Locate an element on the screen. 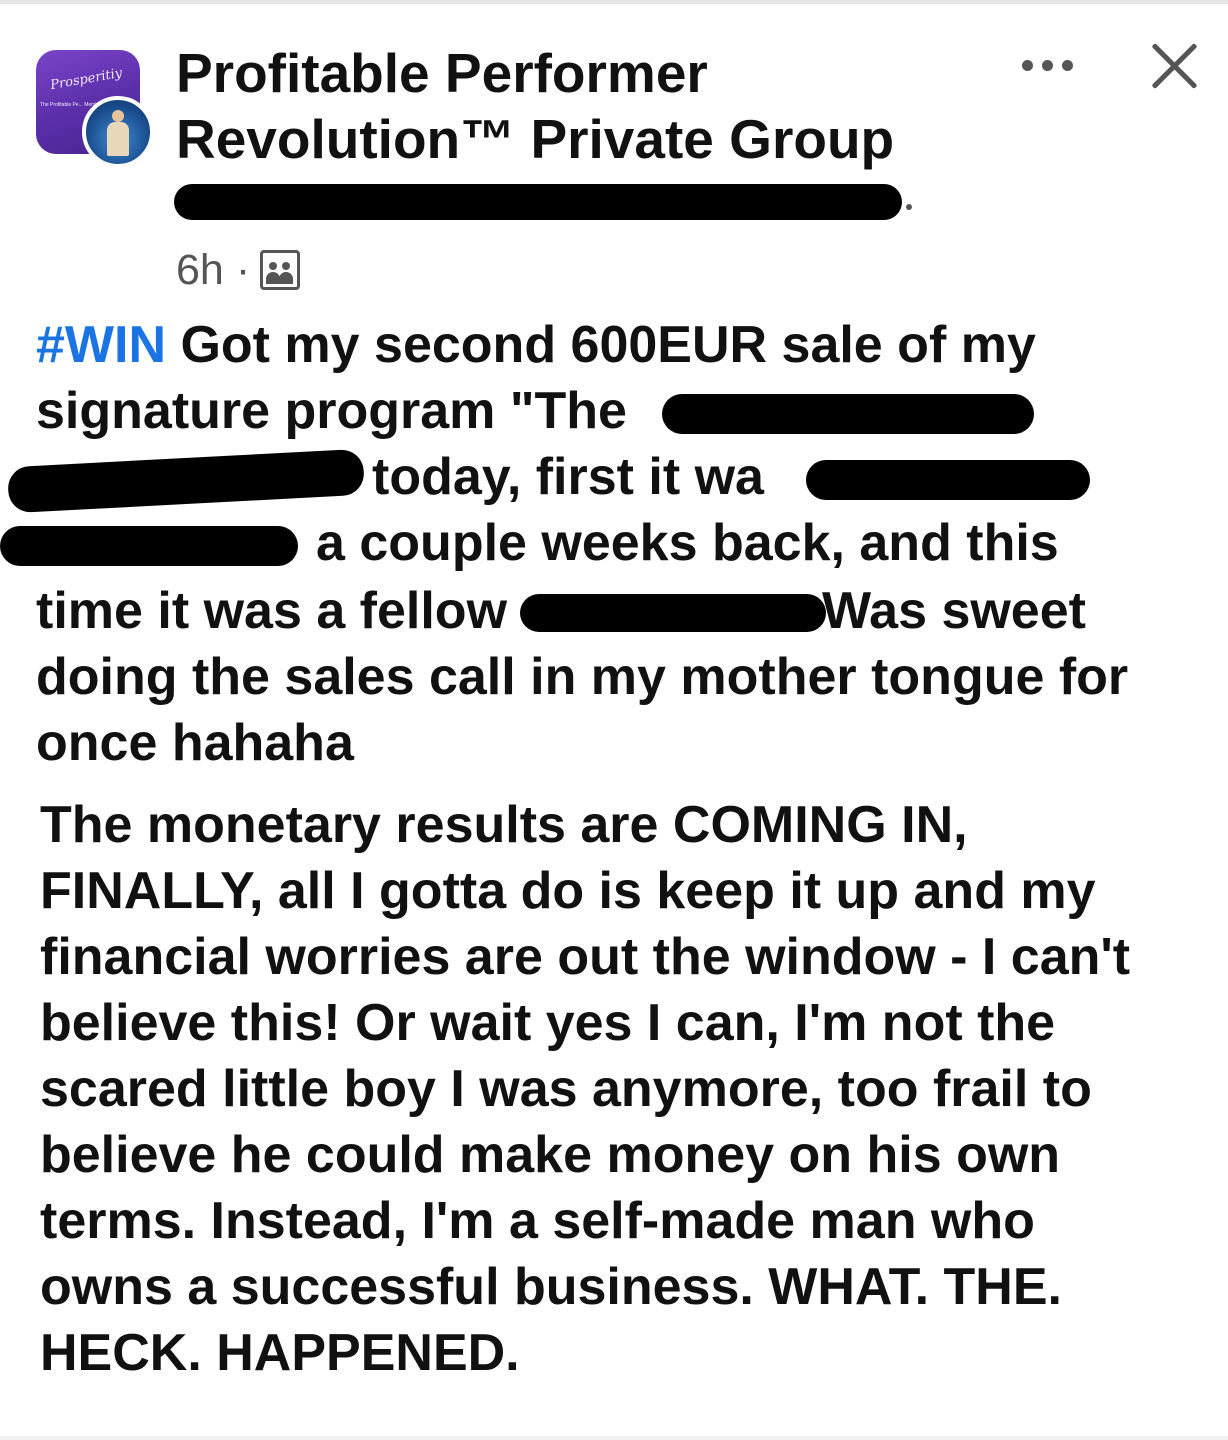  post-line-7: once hahaha is located at coordinates (195, 743).